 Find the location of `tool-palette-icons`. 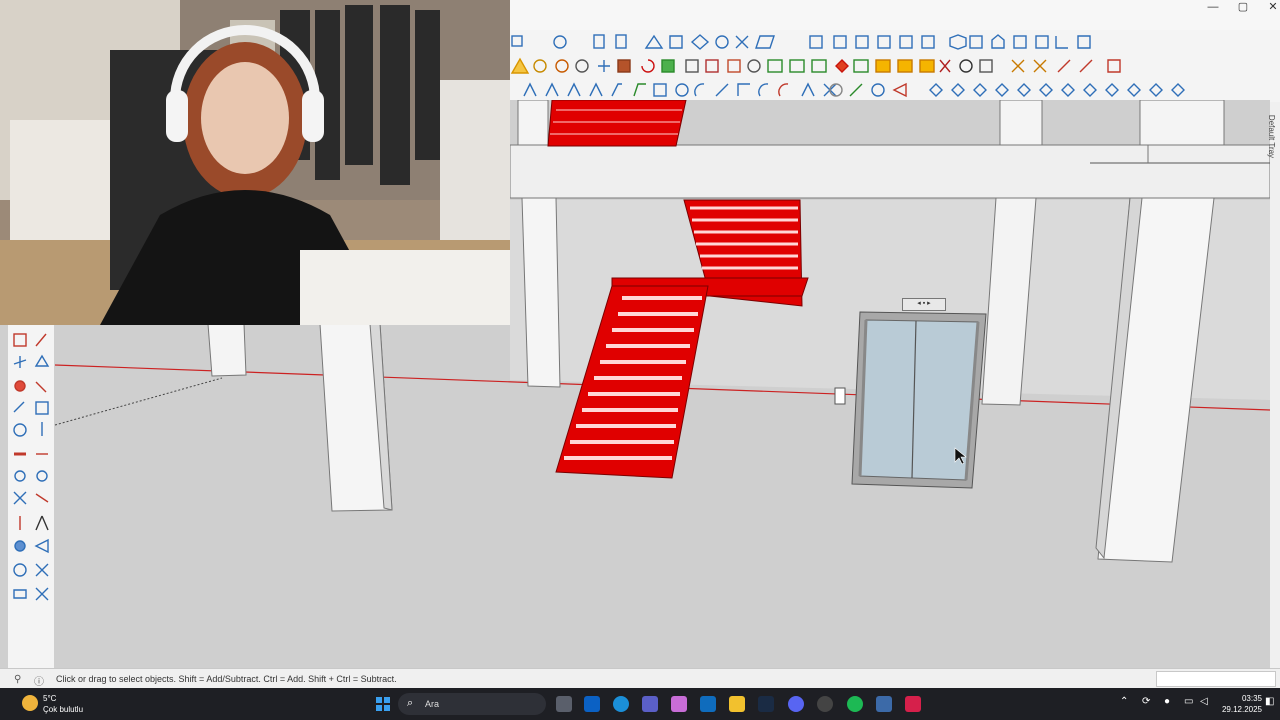

tool-palette-icons is located at coordinates (31, 496).